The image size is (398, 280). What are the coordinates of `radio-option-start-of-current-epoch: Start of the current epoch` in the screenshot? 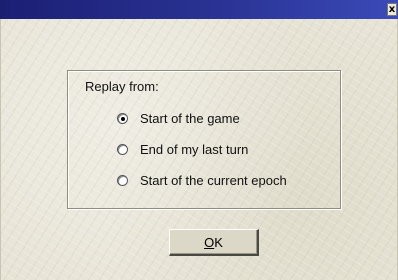 It's located at (202, 180).